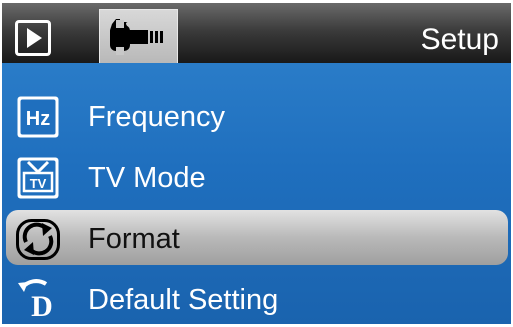 The height and width of the screenshot is (327, 513). Describe the element at coordinates (147, 178) in the screenshot. I see `menu-item-label: TV Mode` at that location.